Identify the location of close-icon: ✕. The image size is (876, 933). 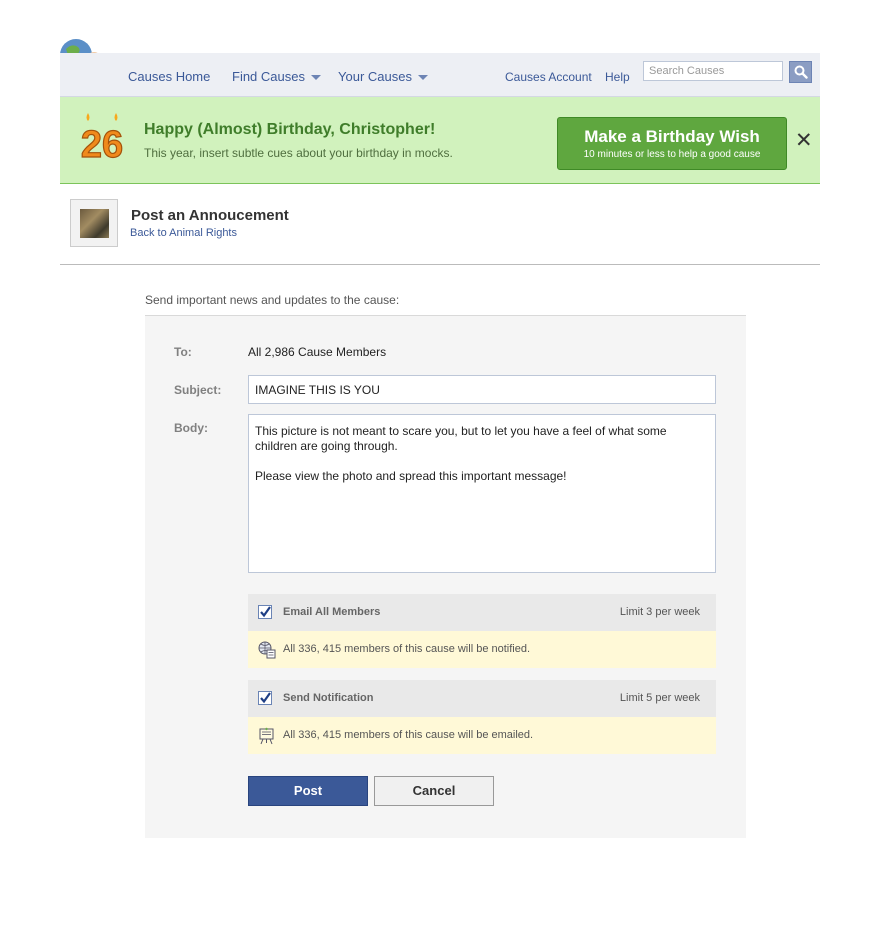
(804, 140).